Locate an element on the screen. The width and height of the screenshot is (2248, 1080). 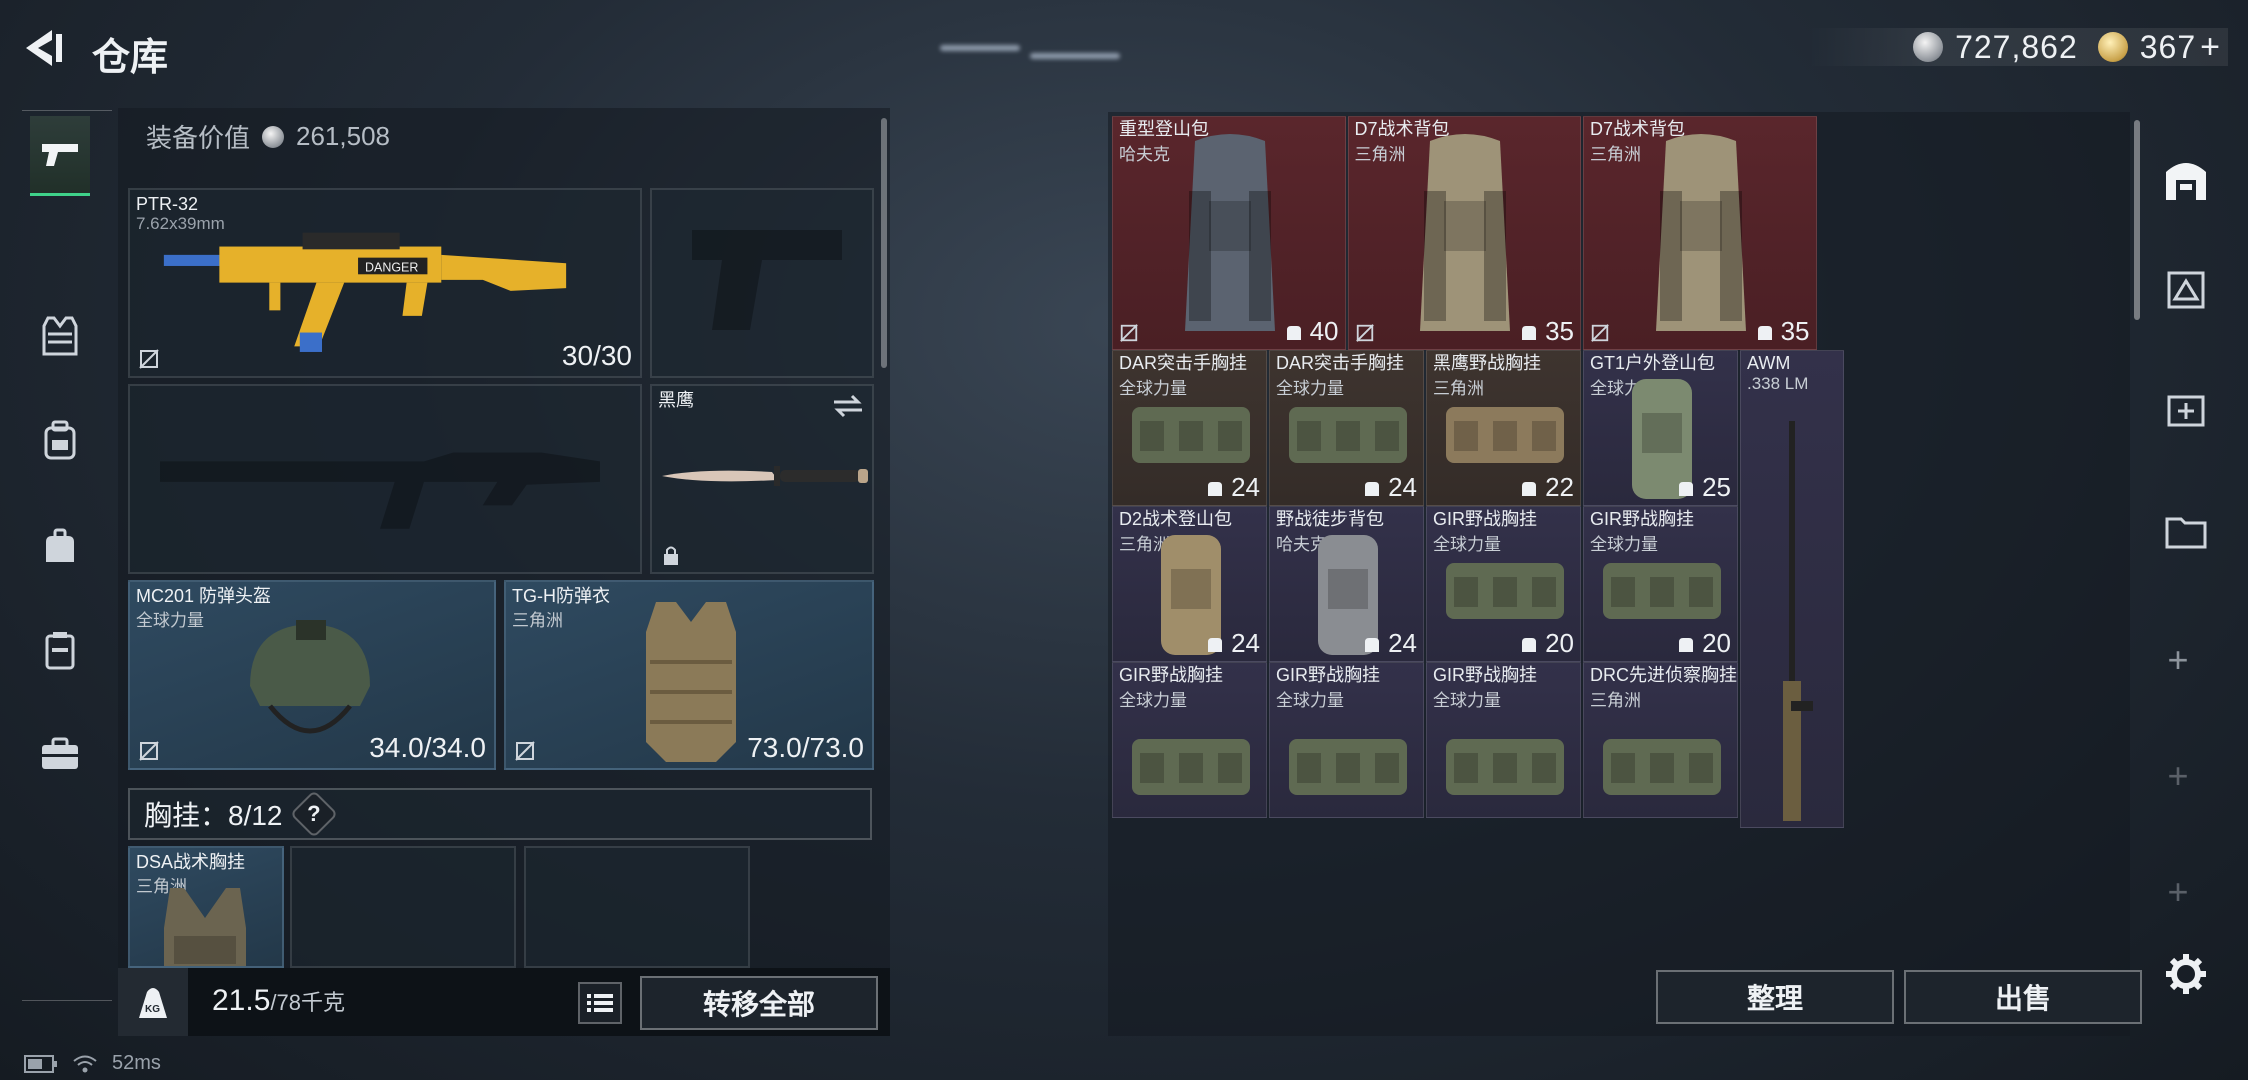
page-title: 仓库 is located at coordinates (130, 58).